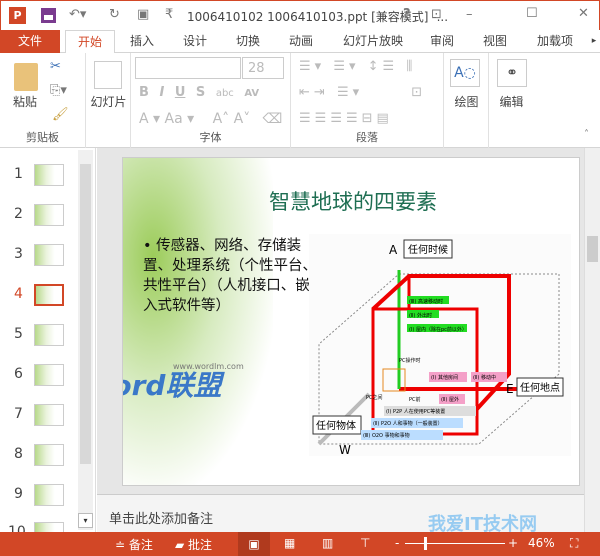 The height and width of the screenshot is (556, 600). Describe the element at coordinates (144, 119) in the screenshot. I see `font-color-button: A` at that location.